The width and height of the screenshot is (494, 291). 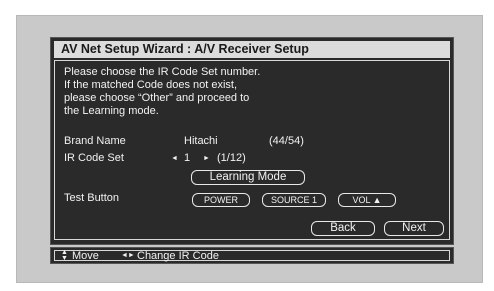 What do you see at coordinates (367, 200) in the screenshot?
I see `volume-up-test-button: VOL ▲` at bounding box center [367, 200].